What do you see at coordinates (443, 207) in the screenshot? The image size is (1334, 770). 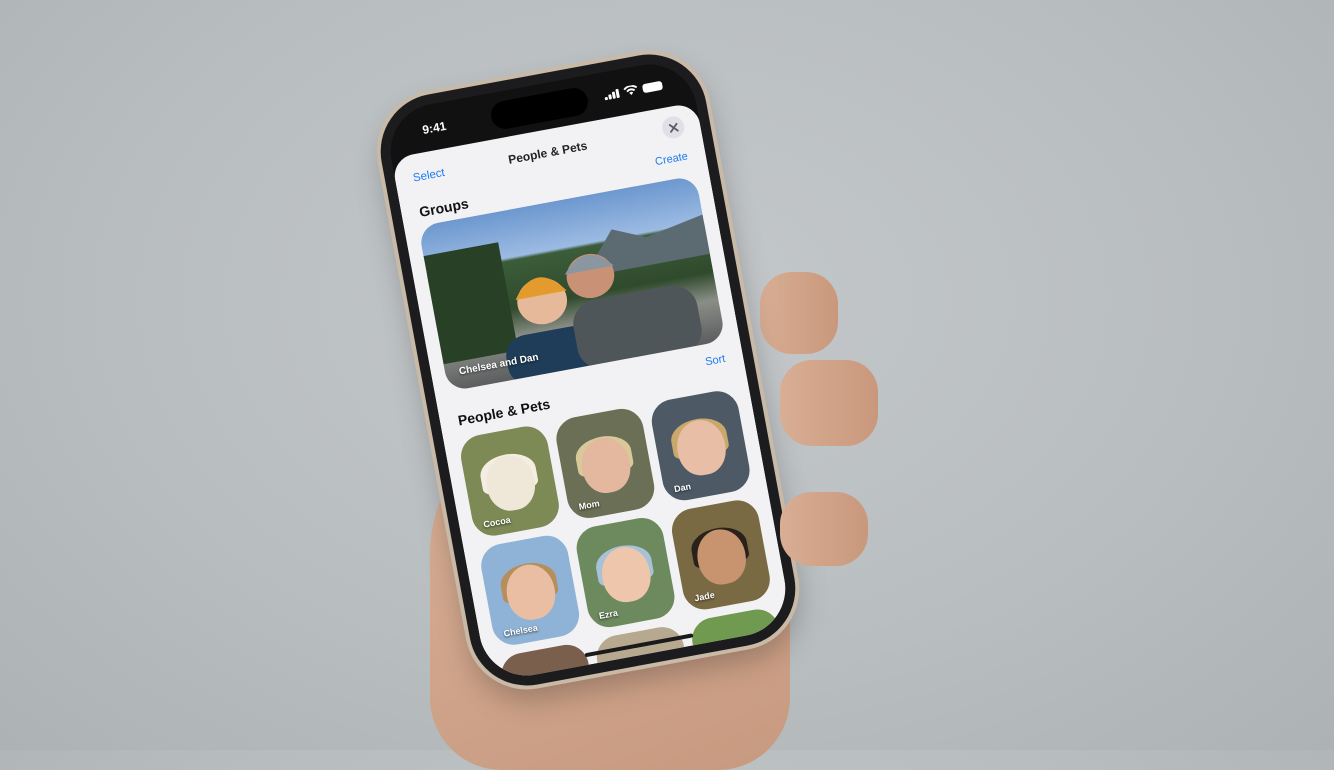 I see `groups-title: Groups` at bounding box center [443, 207].